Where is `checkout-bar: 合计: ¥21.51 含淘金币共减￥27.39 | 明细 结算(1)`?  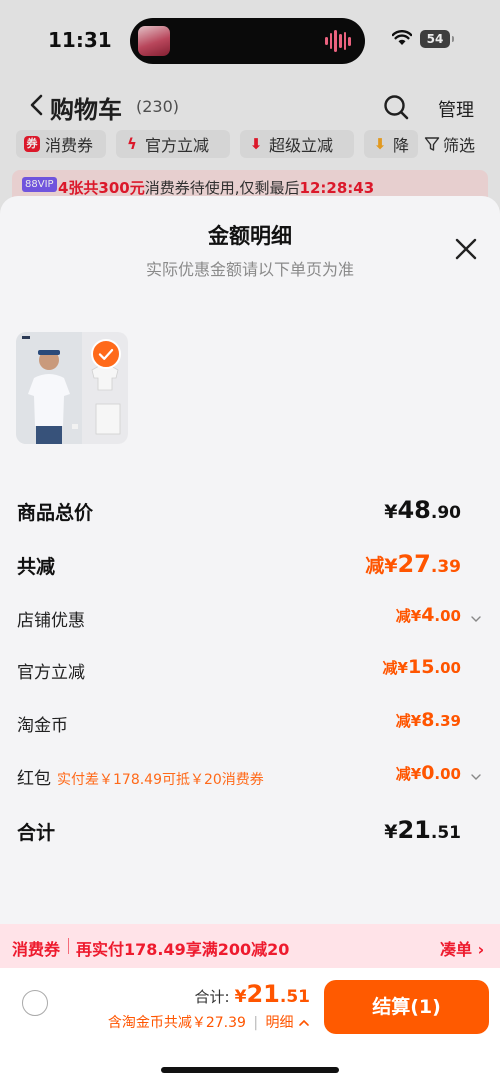 checkout-bar: 合计: ¥21.51 含淘金币共减￥27.39 | 明细 结算(1) is located at coordinates (250, 1027).